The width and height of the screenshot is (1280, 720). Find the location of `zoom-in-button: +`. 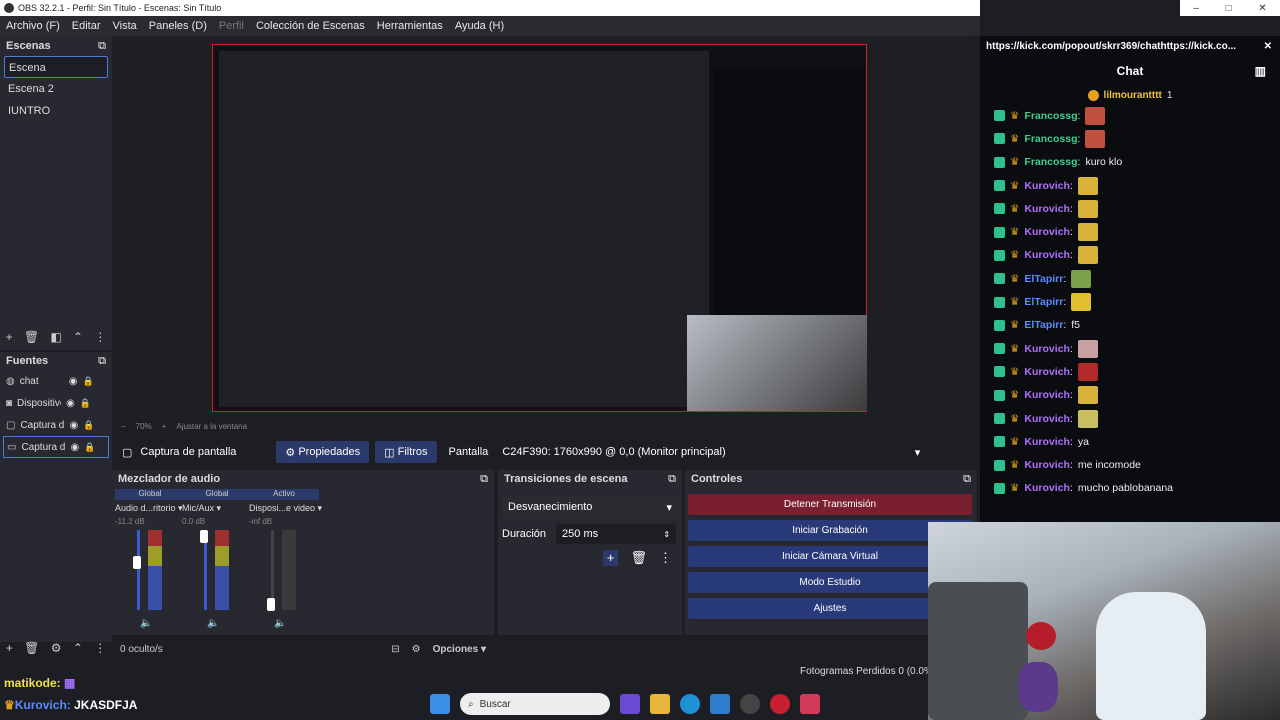

zoom-in-button: + is located at coordinates (164, 426).